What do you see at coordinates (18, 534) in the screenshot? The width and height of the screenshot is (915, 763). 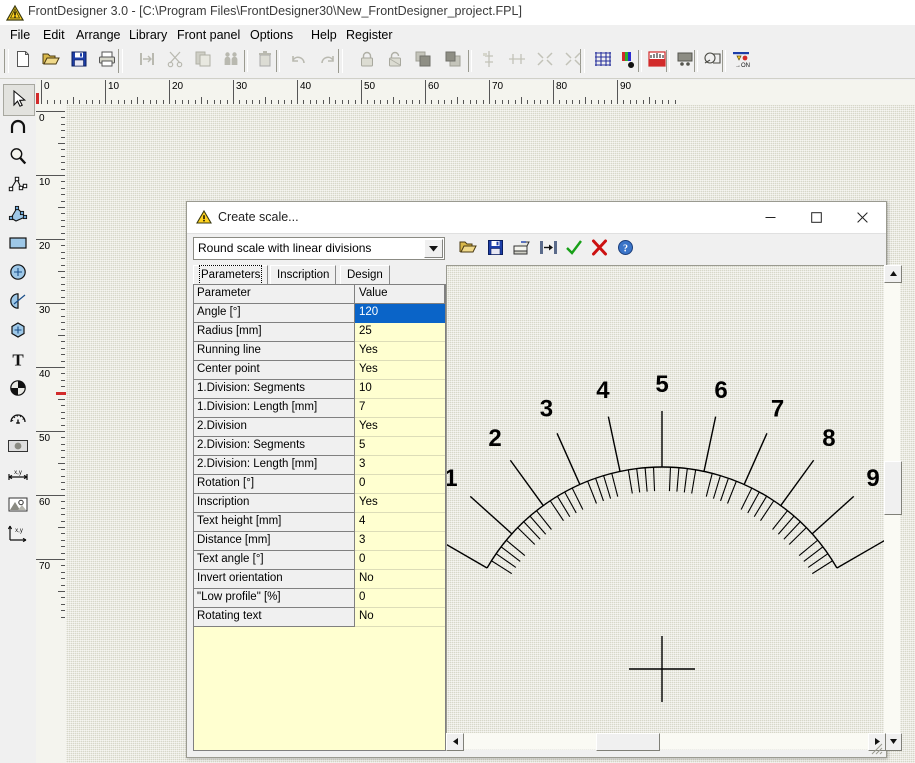 I see `tool-coordinates: x,y` at bounding box center [18, 534].